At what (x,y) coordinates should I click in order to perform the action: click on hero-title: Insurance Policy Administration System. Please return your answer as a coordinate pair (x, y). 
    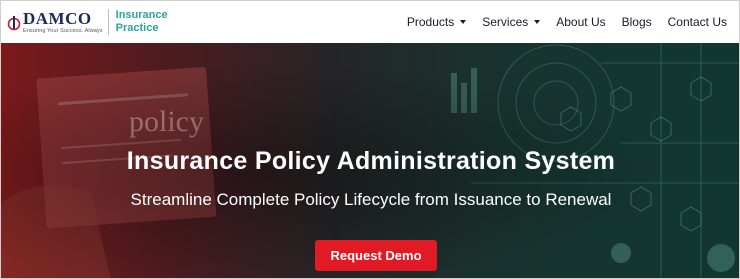
    Looking at the image, I should click on (371, 161).